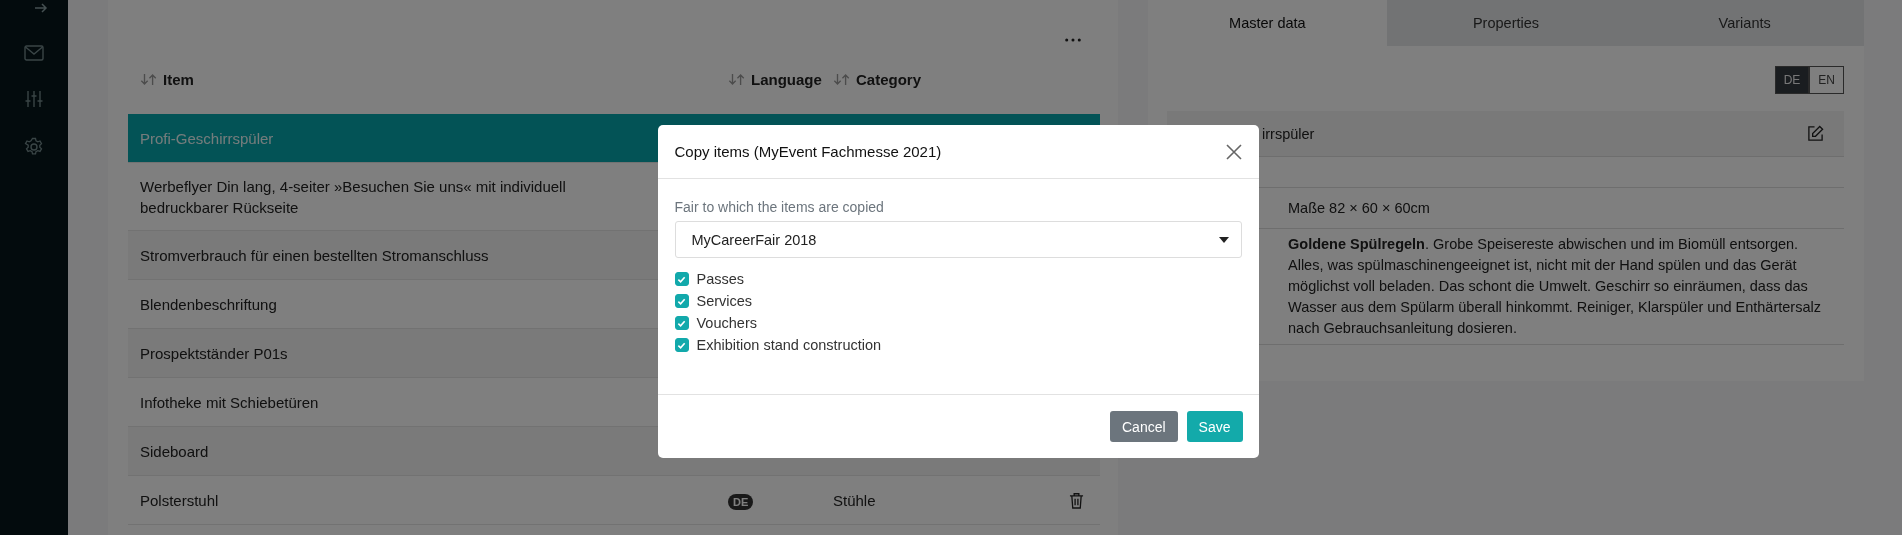 The width and height of the screenshot is (1902, 535). I want to click on checkbox-label: Services, so click(724, 301).